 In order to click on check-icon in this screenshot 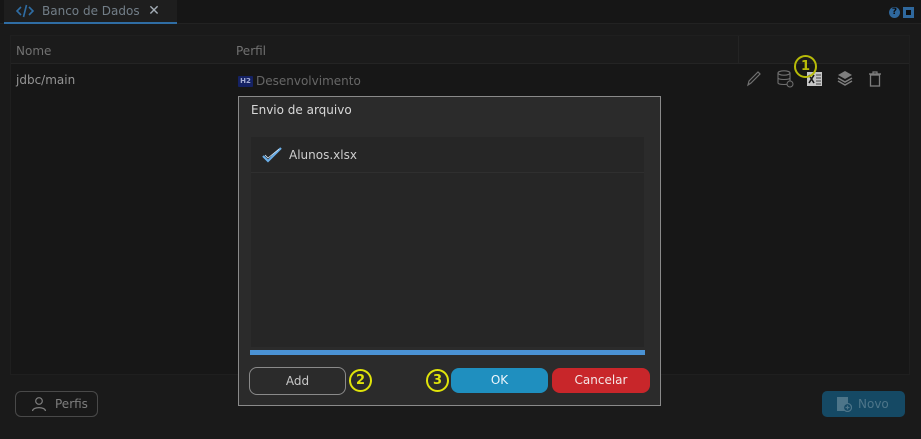, I will do `click(272, 155)`.